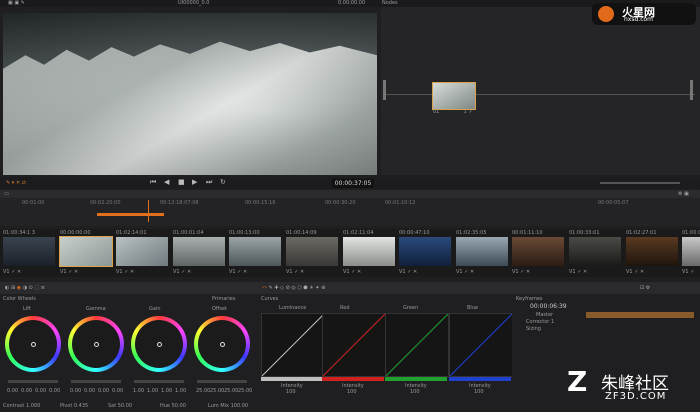 The image size is (700, 412). Describe the element at coordinates (74, 406) in the screenshot. I see `wheel-footer-param: Pivot 0.435` at that location.